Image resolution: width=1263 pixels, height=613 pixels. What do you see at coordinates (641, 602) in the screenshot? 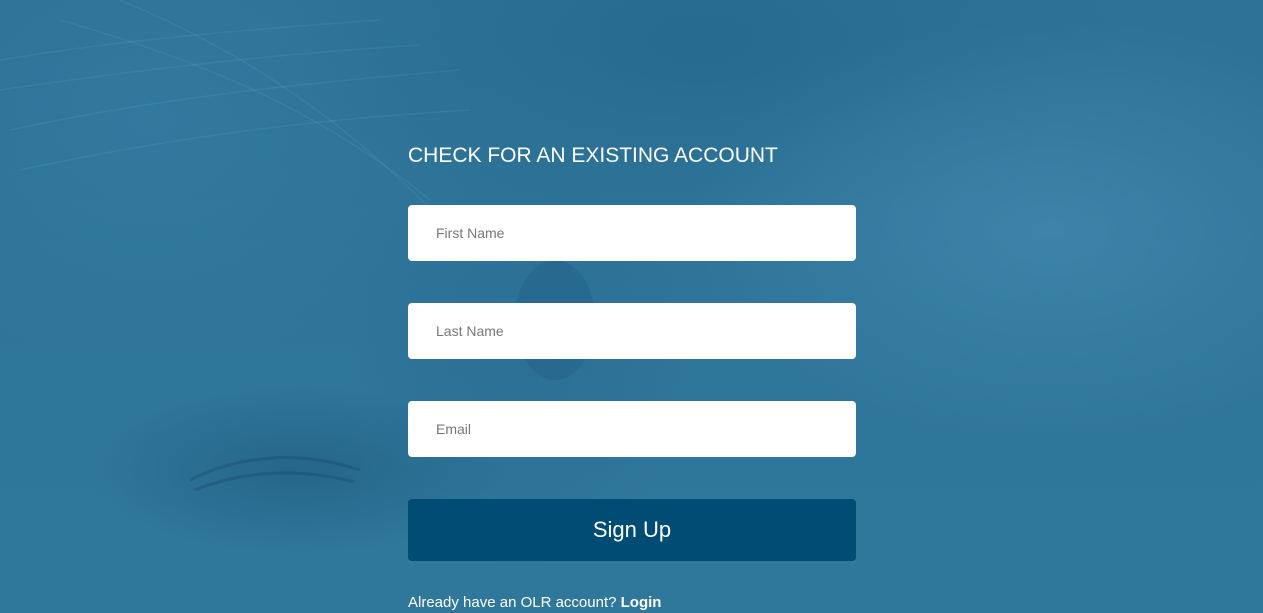
I see `login-link: Login` at bounding box center [641, 602].